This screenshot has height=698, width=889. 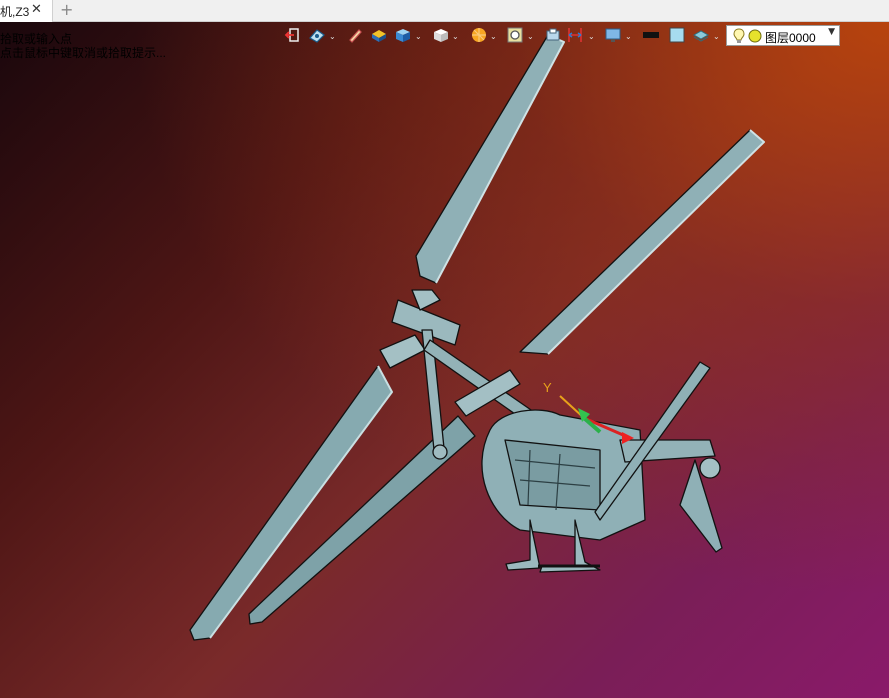 What do you see at coordinates (755, 36) in the screenshot?
I see `layer-color-icon` at bounding box center [755, 36].